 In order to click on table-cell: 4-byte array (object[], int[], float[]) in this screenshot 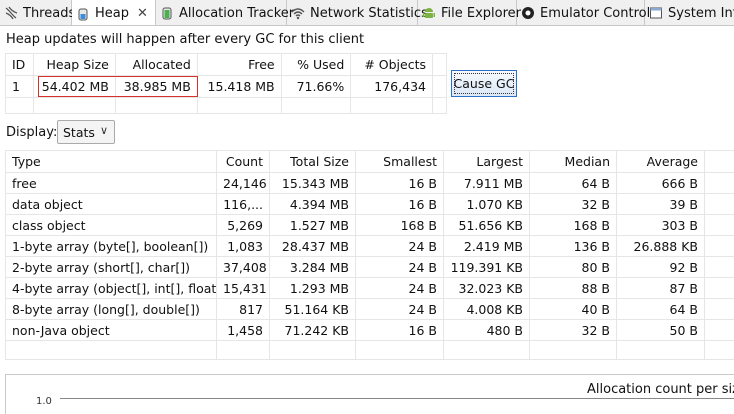, I will do `click(111, 288)`.